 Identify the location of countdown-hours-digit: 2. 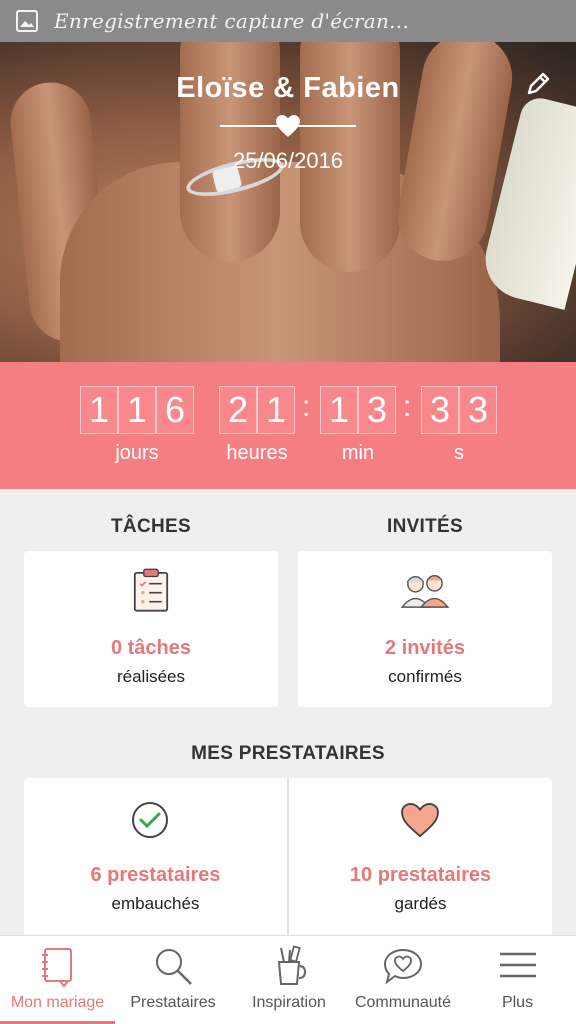
(238, 410).